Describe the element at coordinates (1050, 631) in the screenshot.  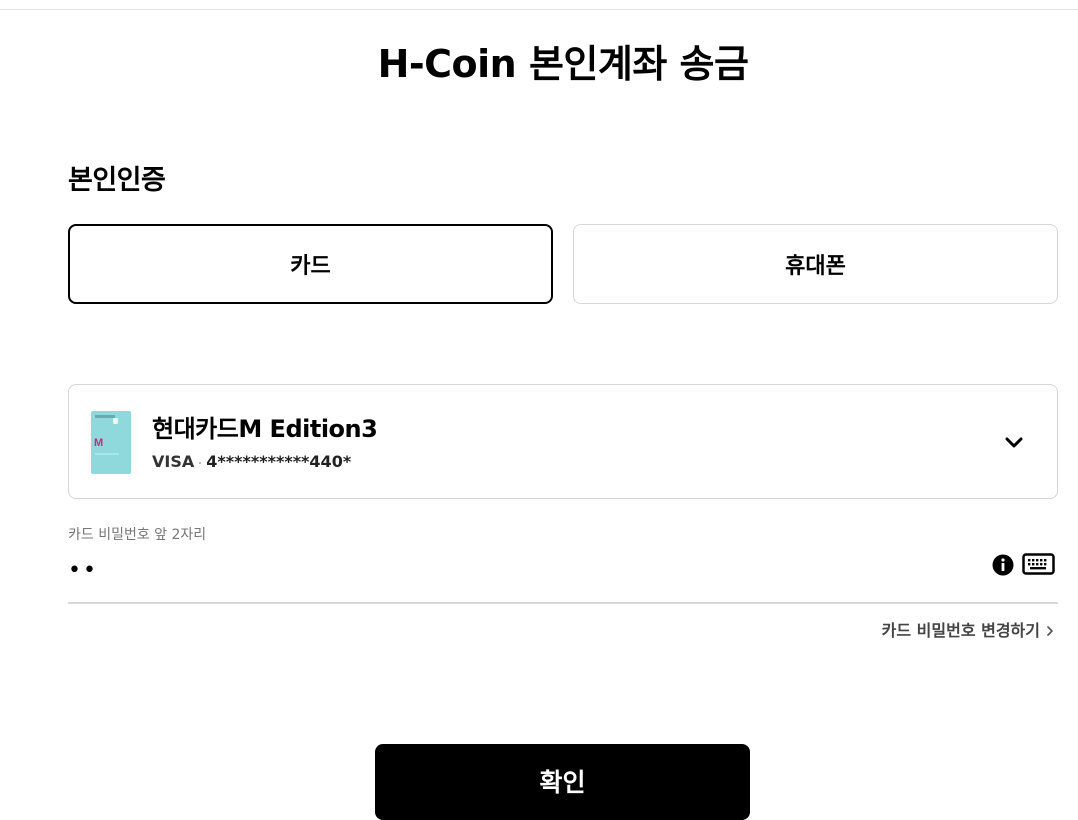
I see `chevron-right-icon` at that location.